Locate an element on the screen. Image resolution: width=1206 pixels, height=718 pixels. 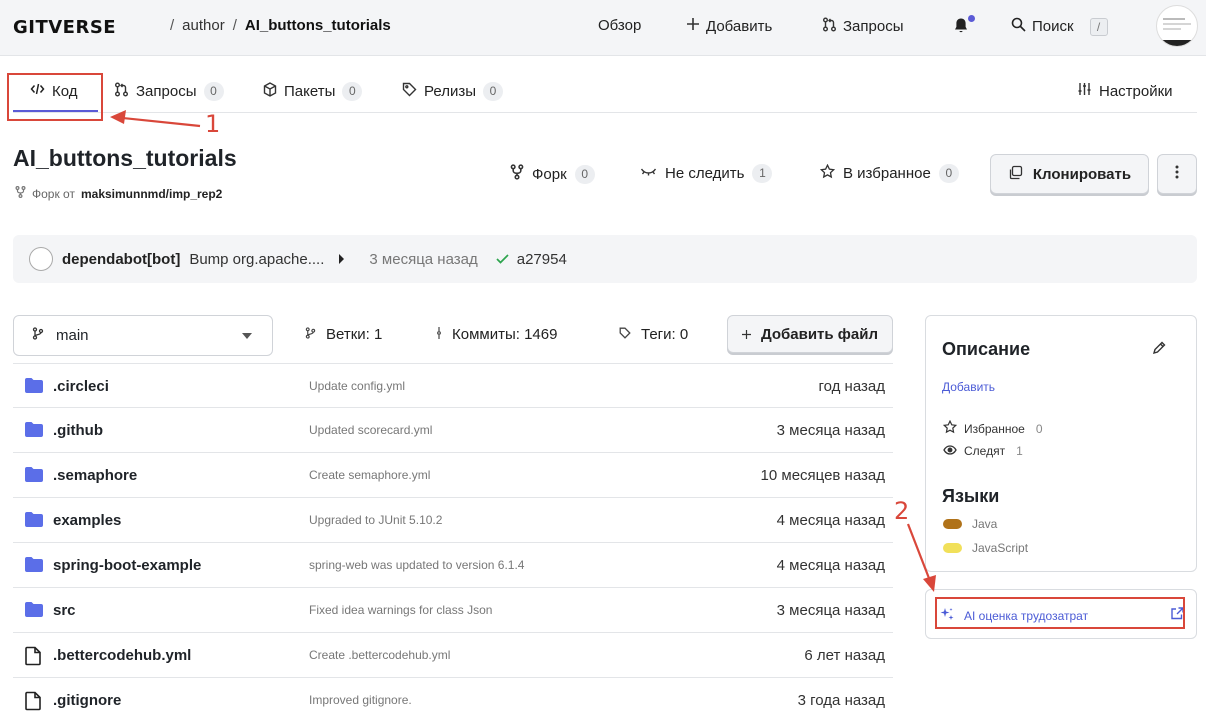
commit-author: dependabot[bot] is located at coordinates (121, 259).